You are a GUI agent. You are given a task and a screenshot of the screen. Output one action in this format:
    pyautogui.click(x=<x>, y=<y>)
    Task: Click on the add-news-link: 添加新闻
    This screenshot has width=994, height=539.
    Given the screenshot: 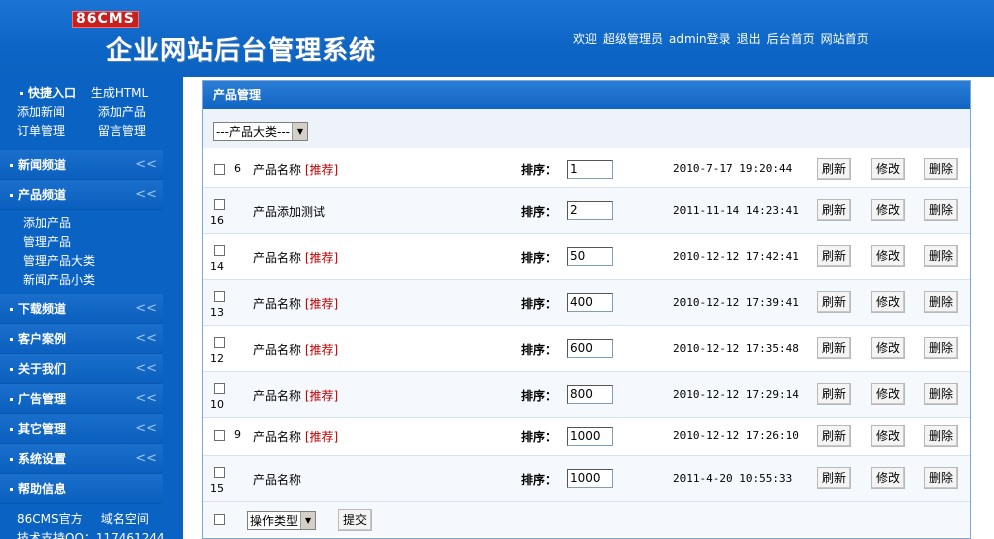 What is the action you would take?
    pyautogui.click(x=55, y=112)
    